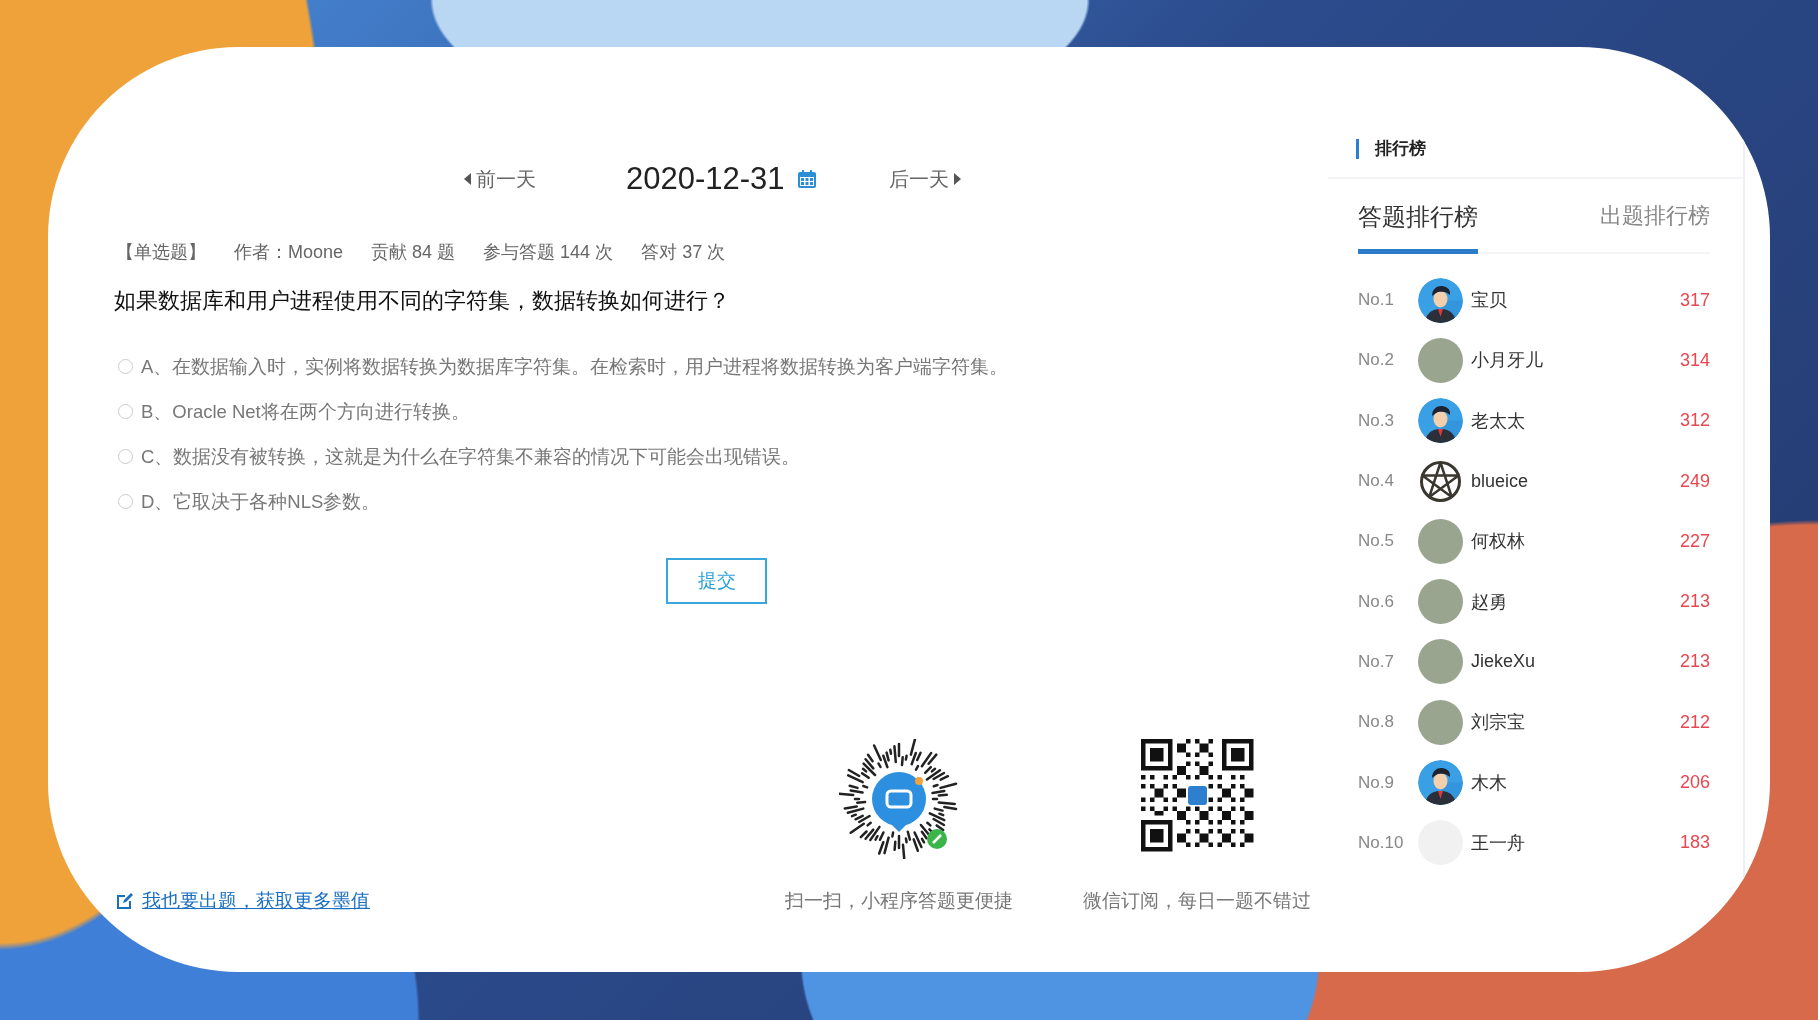  What do you see at coordinates (1694, 782) in the screenshot?
I see `score-value: 206` at bounding box center [1694, 782].